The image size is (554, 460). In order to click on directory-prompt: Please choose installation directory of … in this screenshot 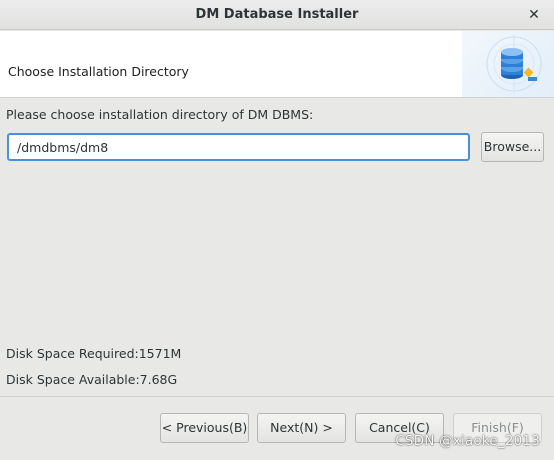, I will do `click(160, 114)`.